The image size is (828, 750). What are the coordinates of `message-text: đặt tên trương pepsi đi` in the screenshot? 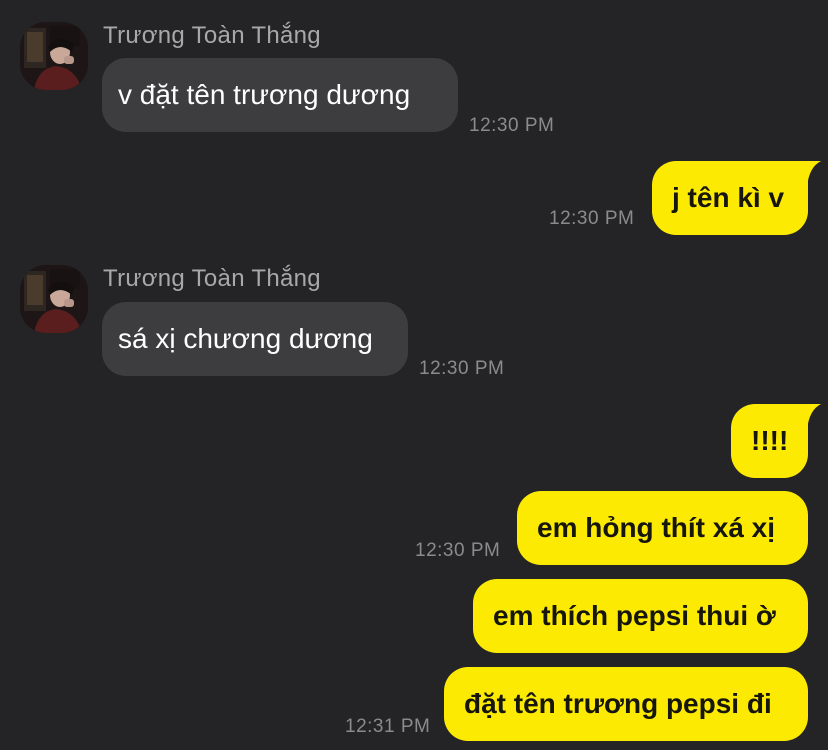 It's located at (618, 703).